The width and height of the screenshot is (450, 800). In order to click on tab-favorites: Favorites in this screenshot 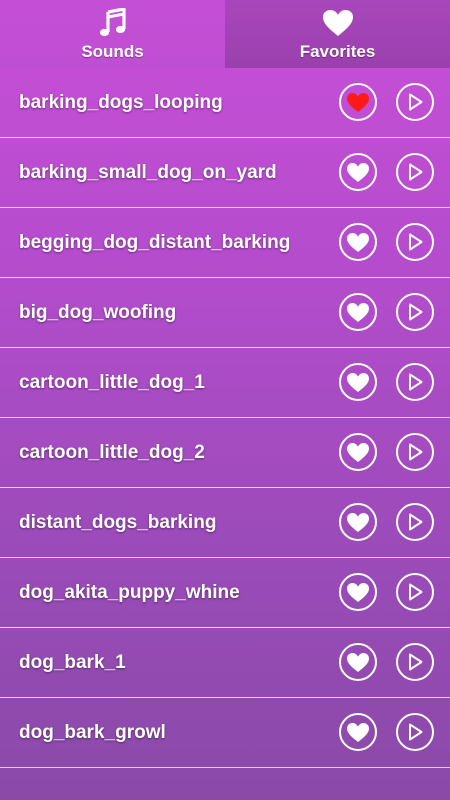, I will do `click(337, 34)`.